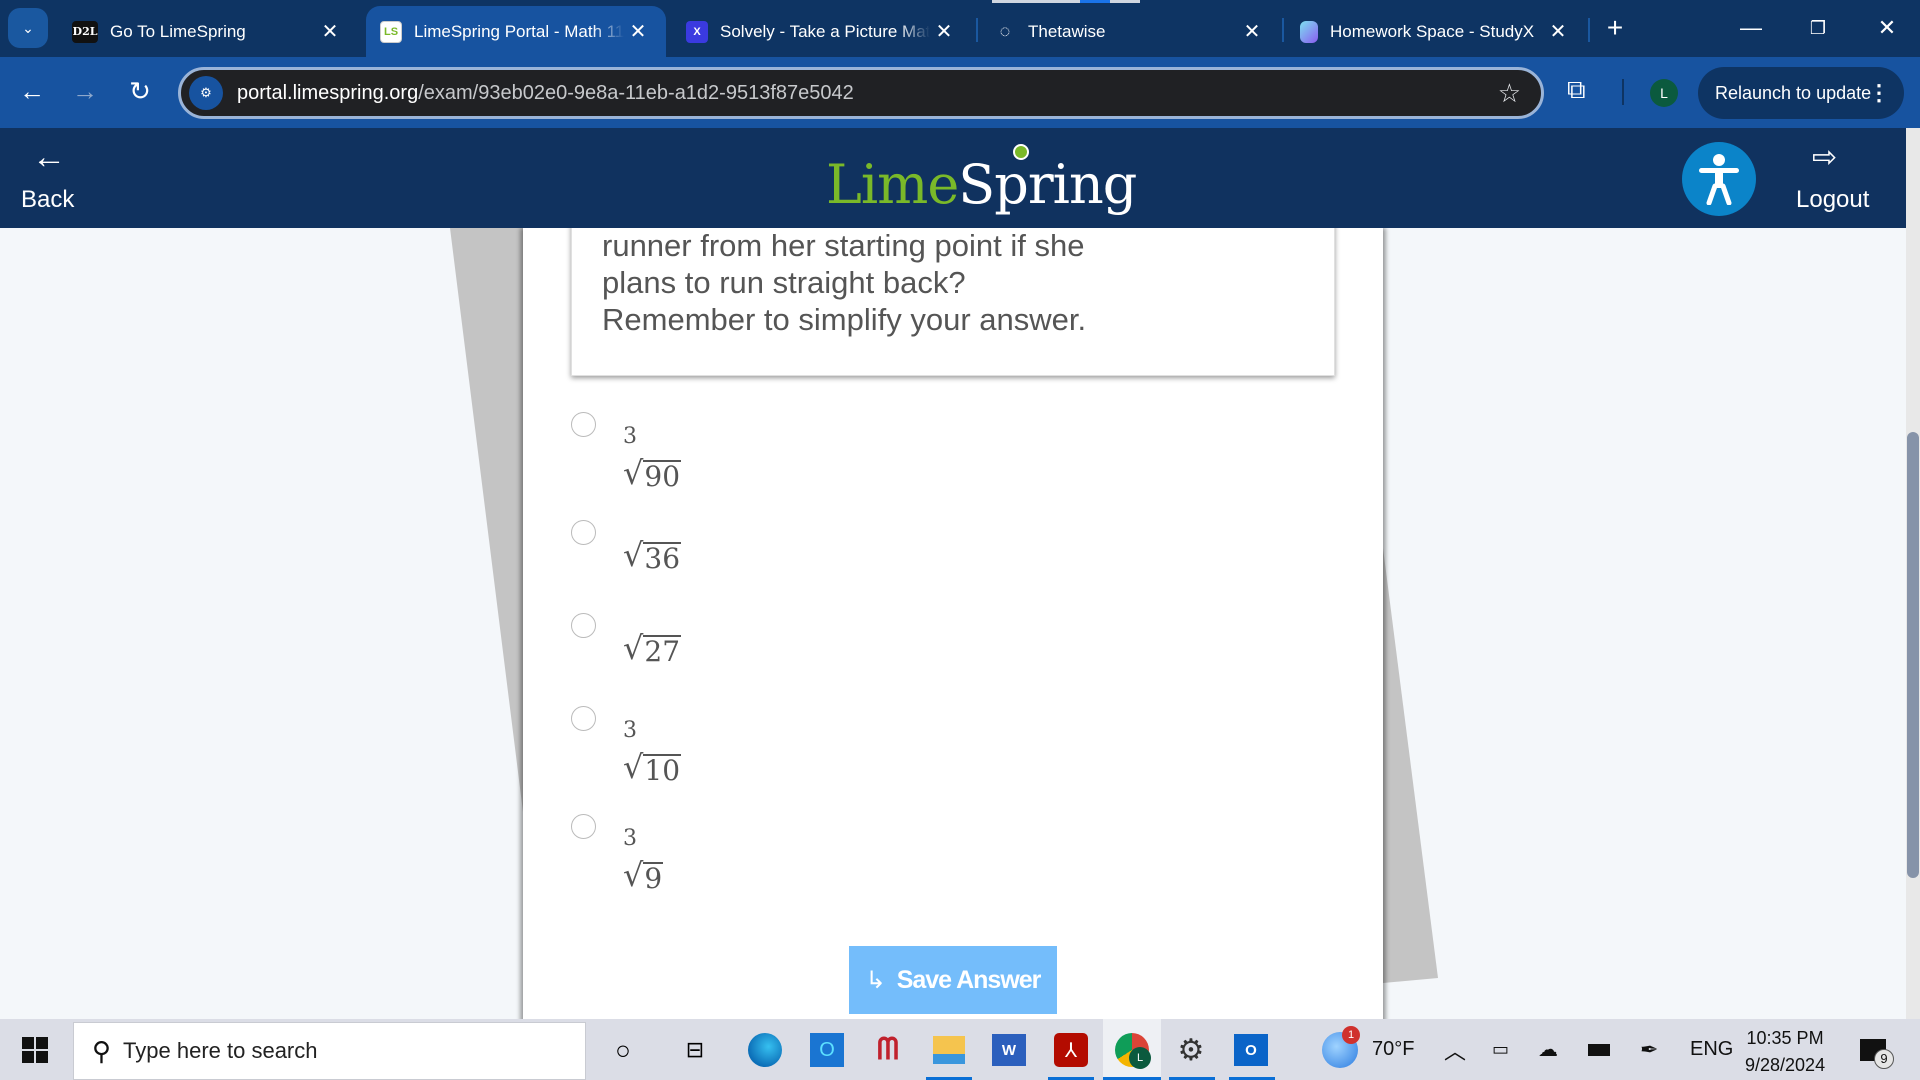 This screenshot has height=1080, width=1920. I want to click on new-tab-button: +, so click(1615, 28).